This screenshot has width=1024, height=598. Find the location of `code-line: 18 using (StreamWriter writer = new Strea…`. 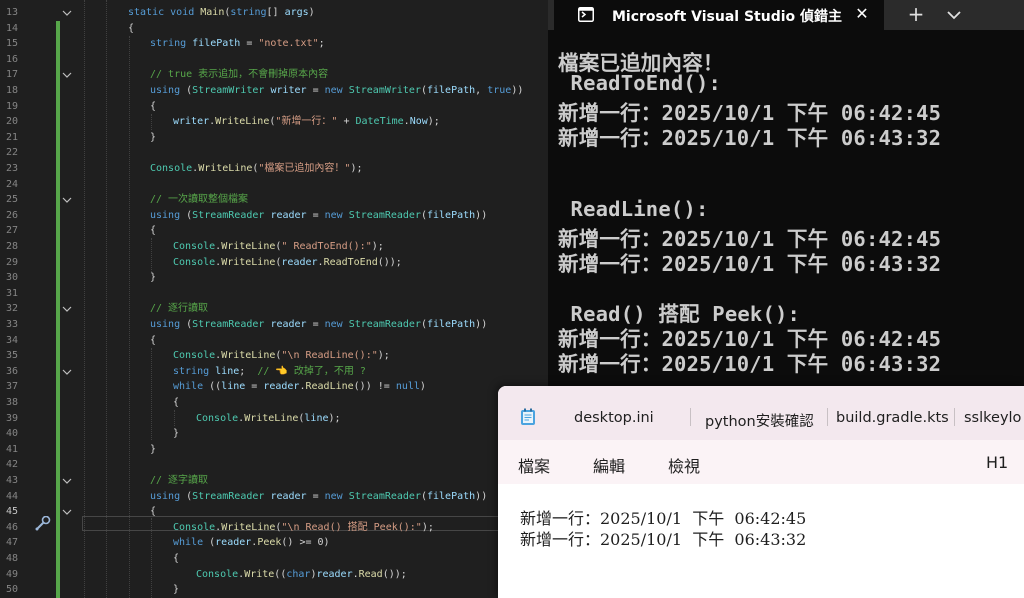

code-line: 18 using (StreamWriter writer = new Strea… is located at coordinates (274, 91).